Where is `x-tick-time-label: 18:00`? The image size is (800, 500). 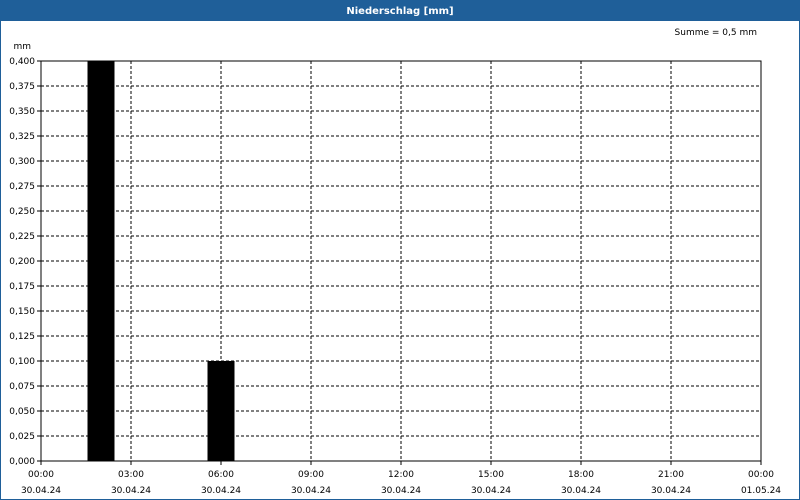
x-tick-time-label: 18:00 is located at coordinates (581, 475).